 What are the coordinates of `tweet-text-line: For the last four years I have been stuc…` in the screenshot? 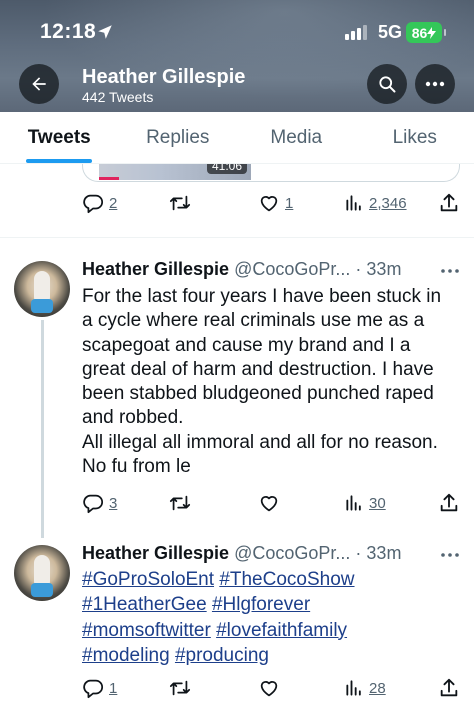 It's located at (262, 296).